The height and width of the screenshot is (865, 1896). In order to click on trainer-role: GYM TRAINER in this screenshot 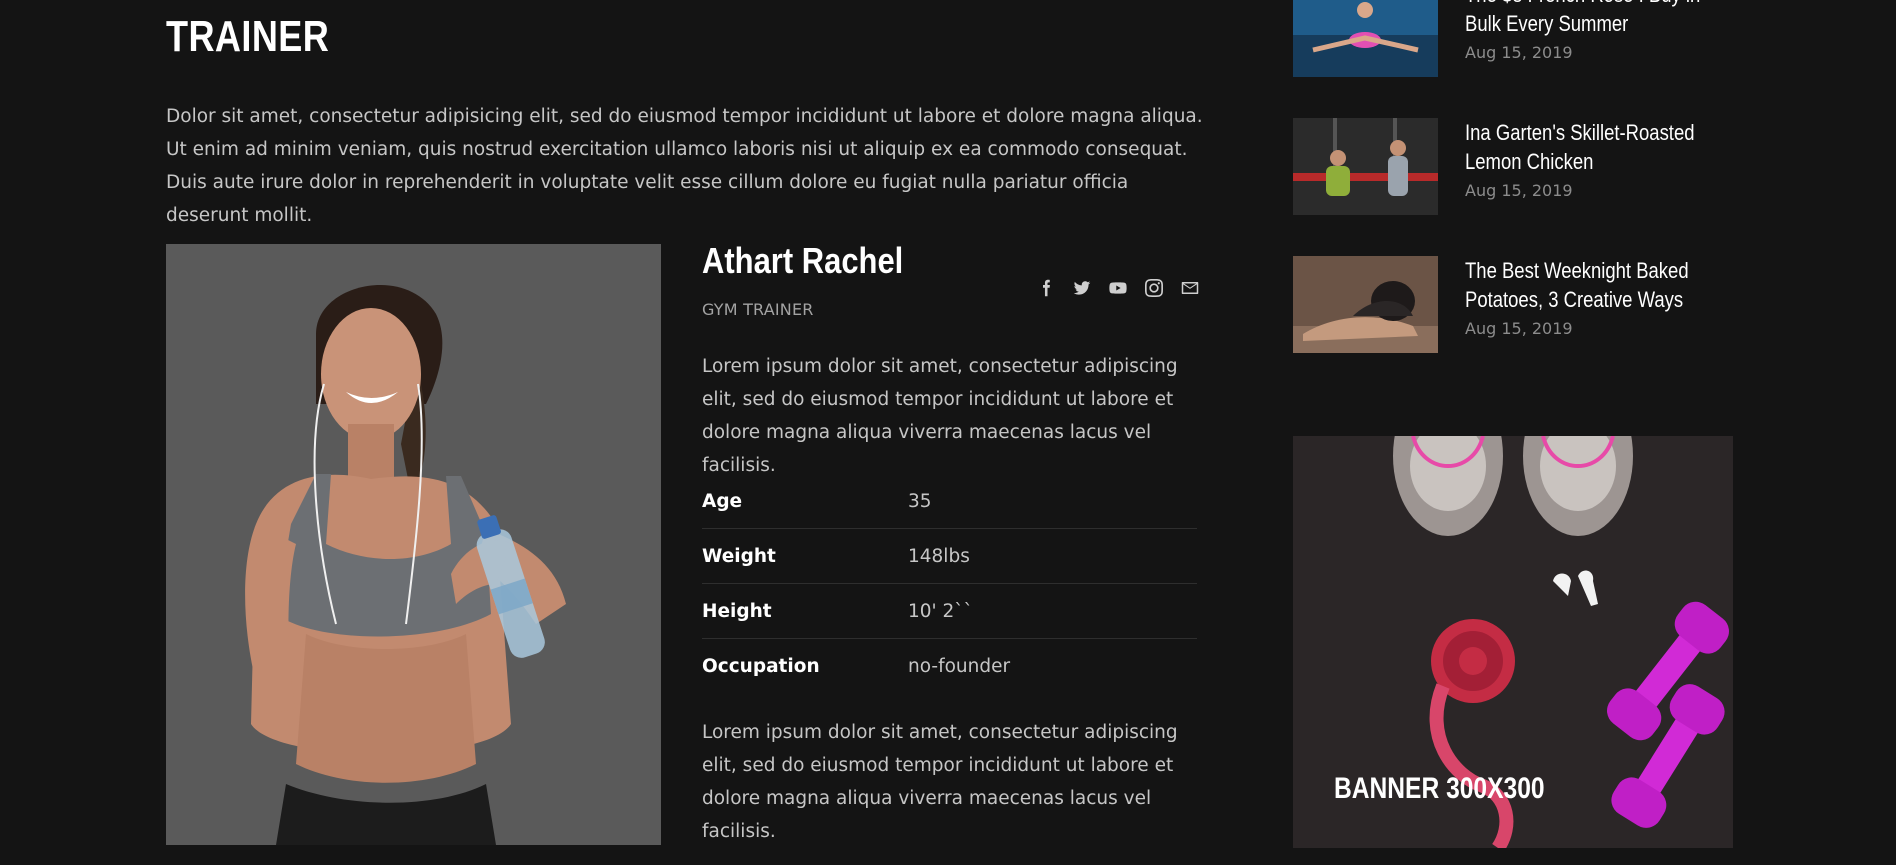, I will do `click(758, 309)`.